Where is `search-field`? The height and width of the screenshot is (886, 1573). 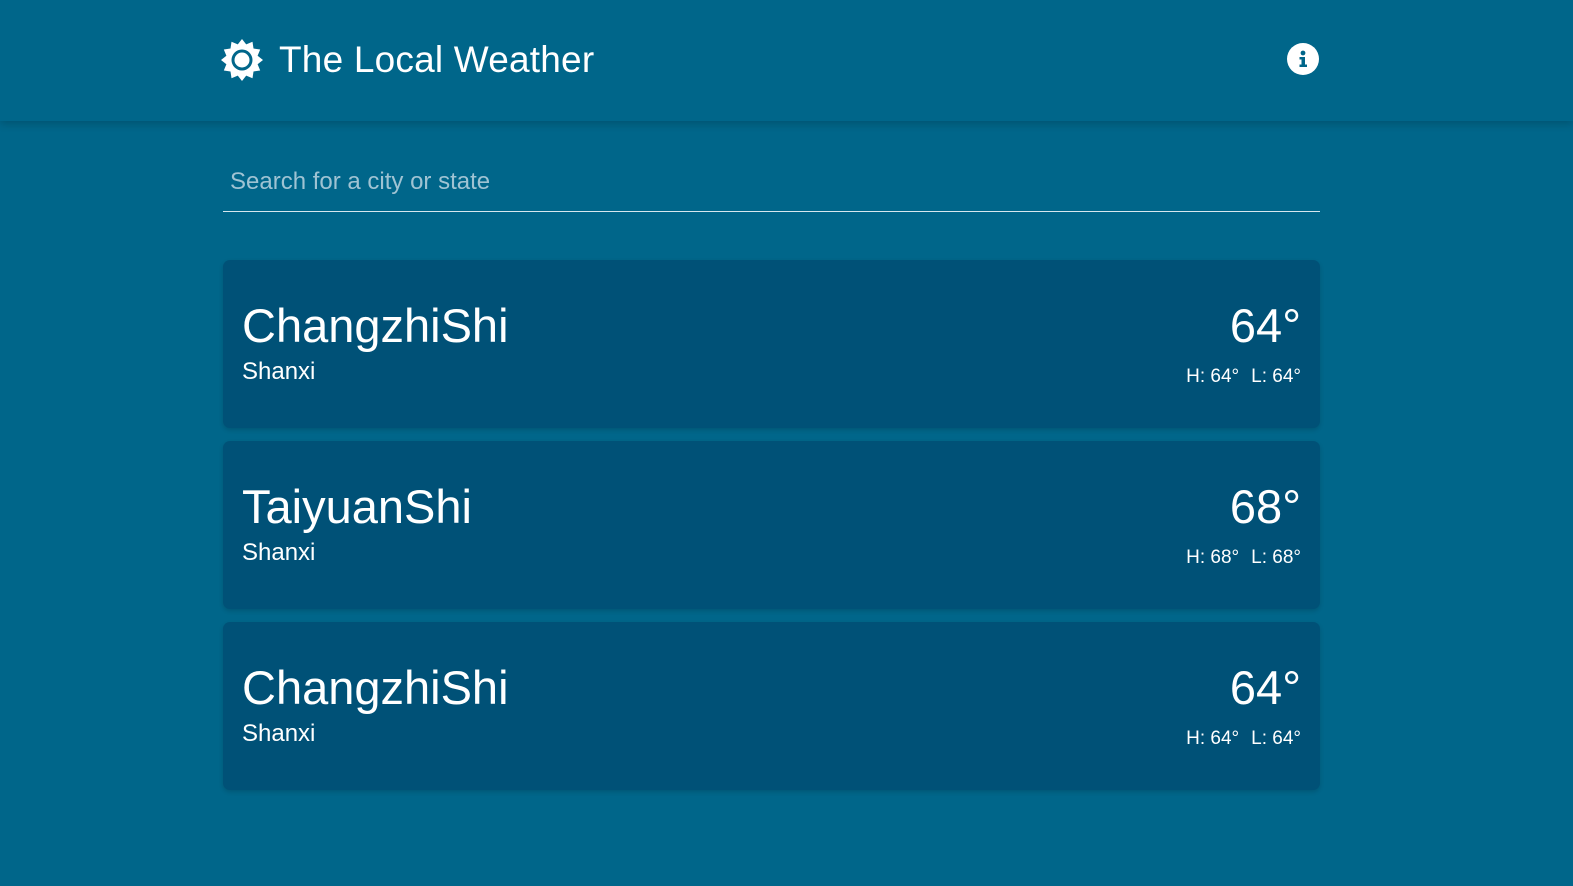 search-field is located at coordinates (771, 183).